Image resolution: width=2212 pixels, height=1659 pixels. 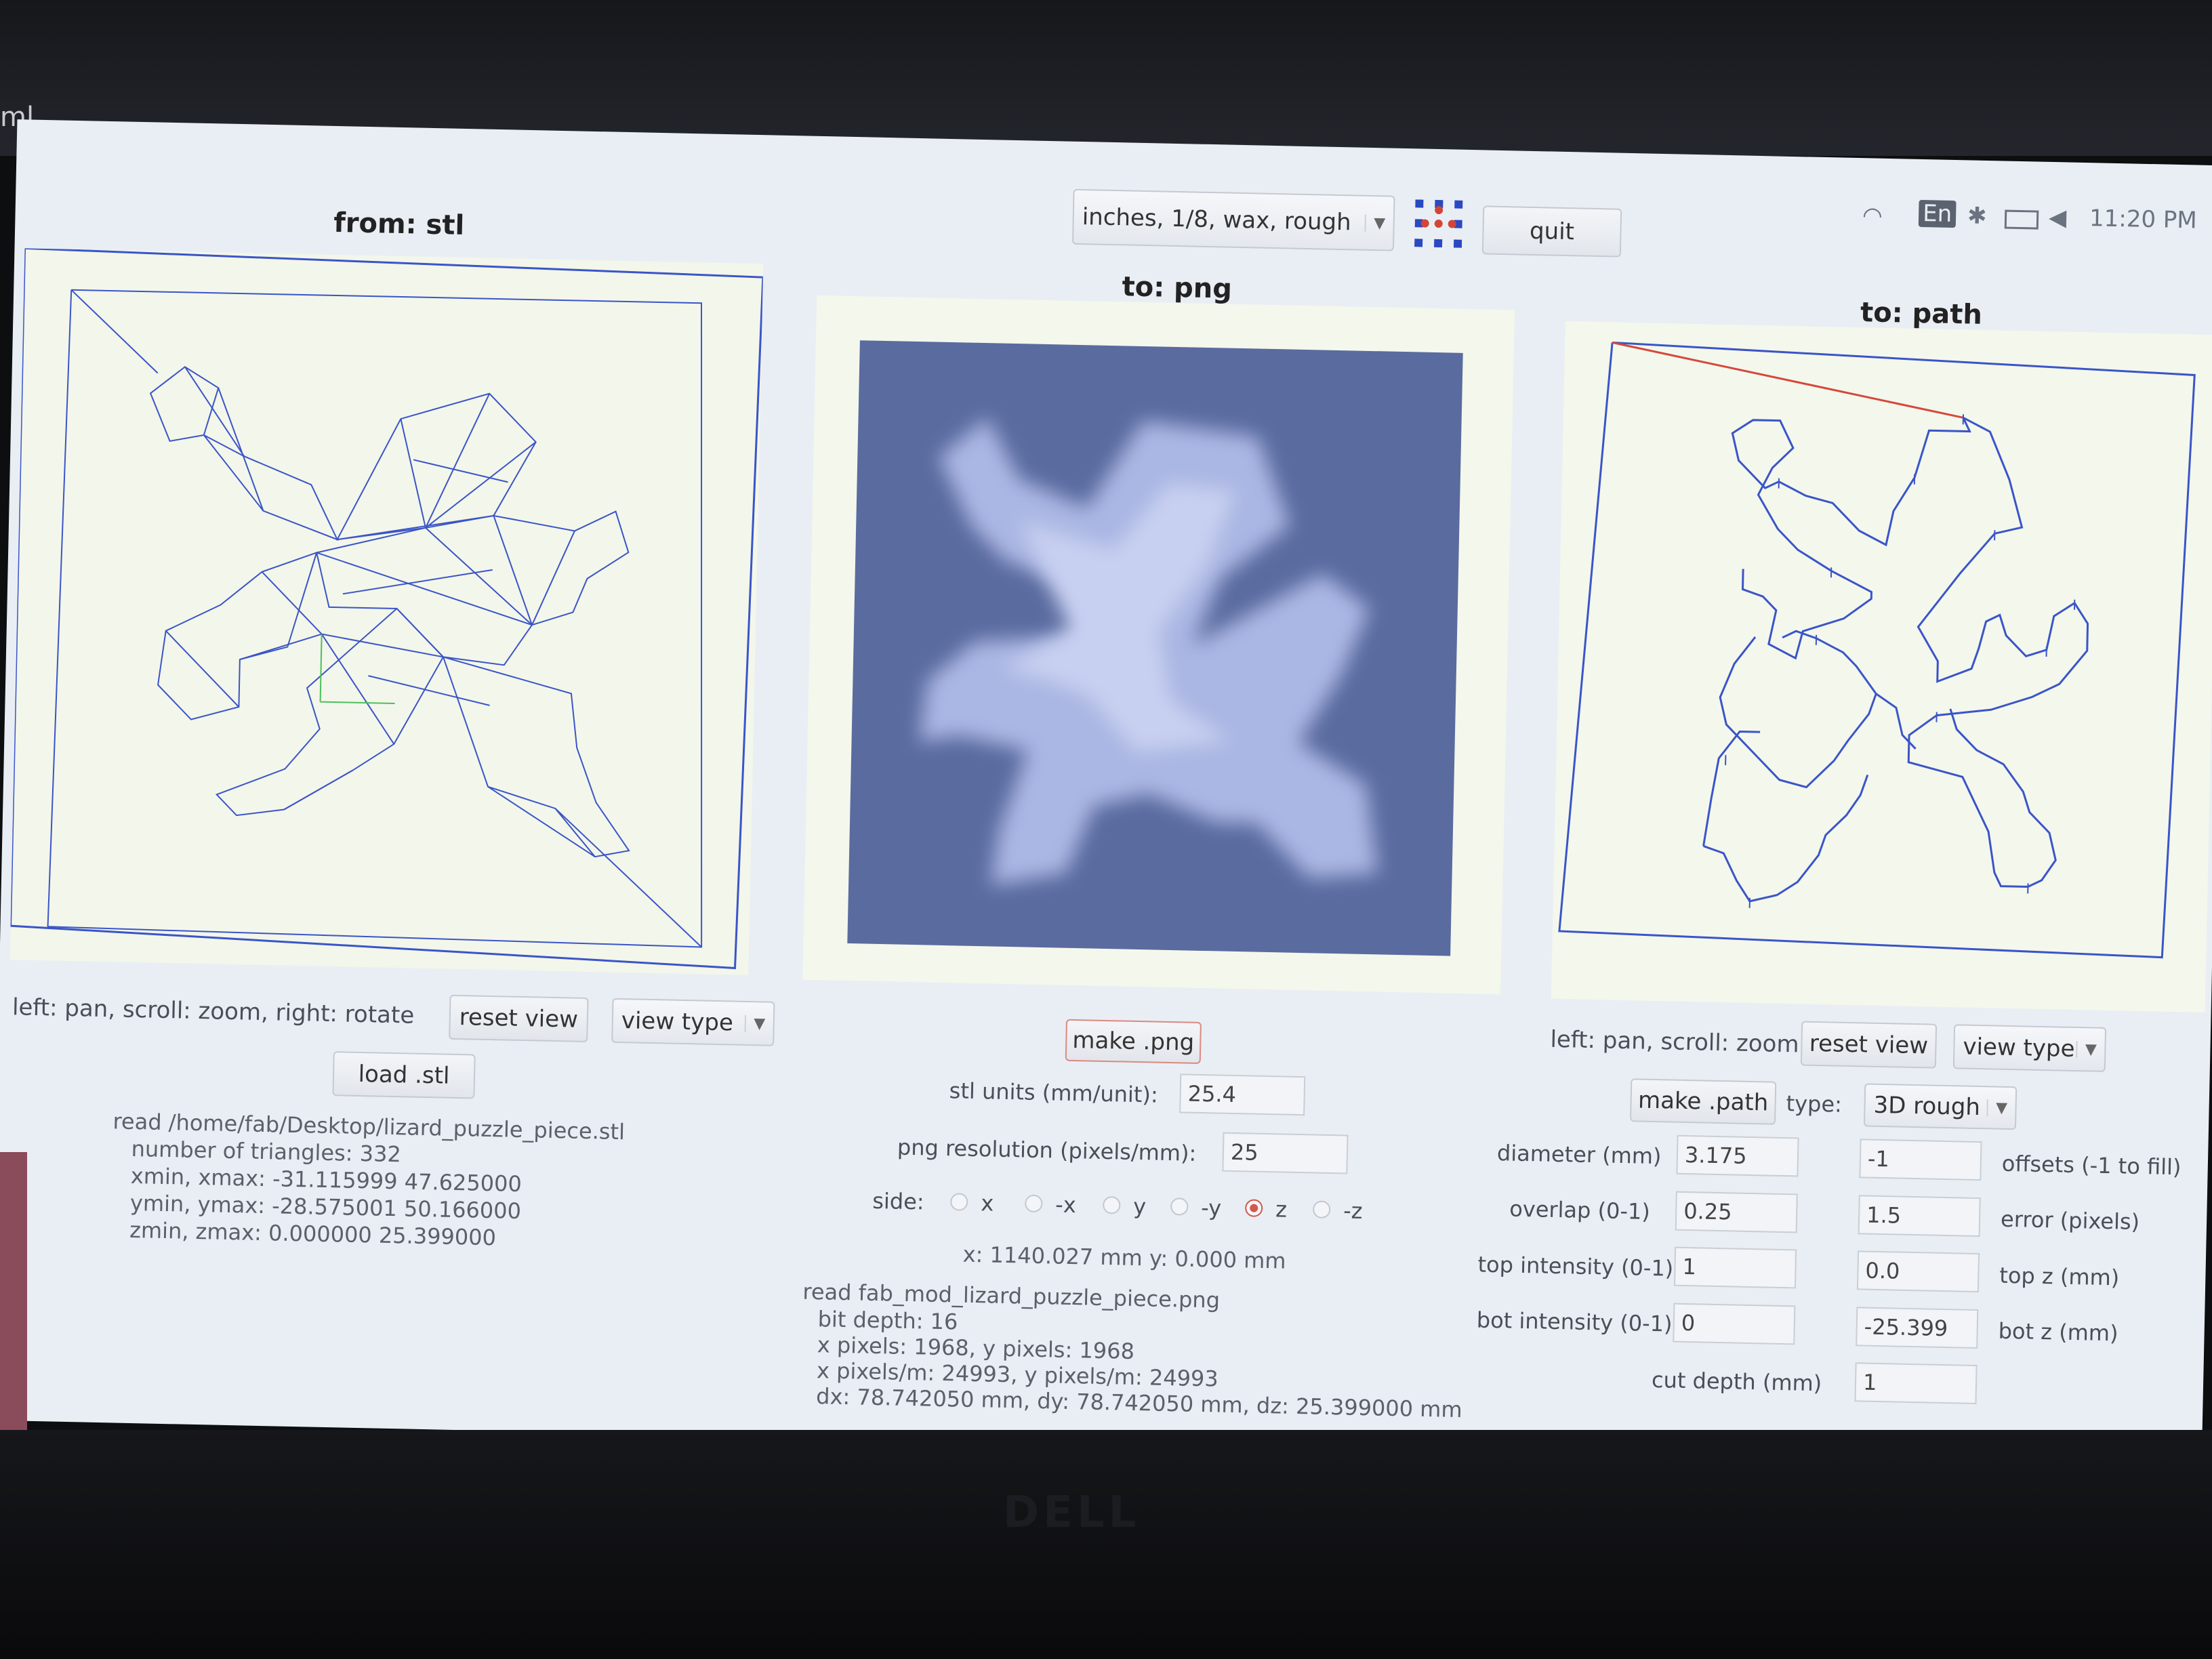 I want to click on overlap-label: overlap (0-1), so click(x=1580, y=1210).